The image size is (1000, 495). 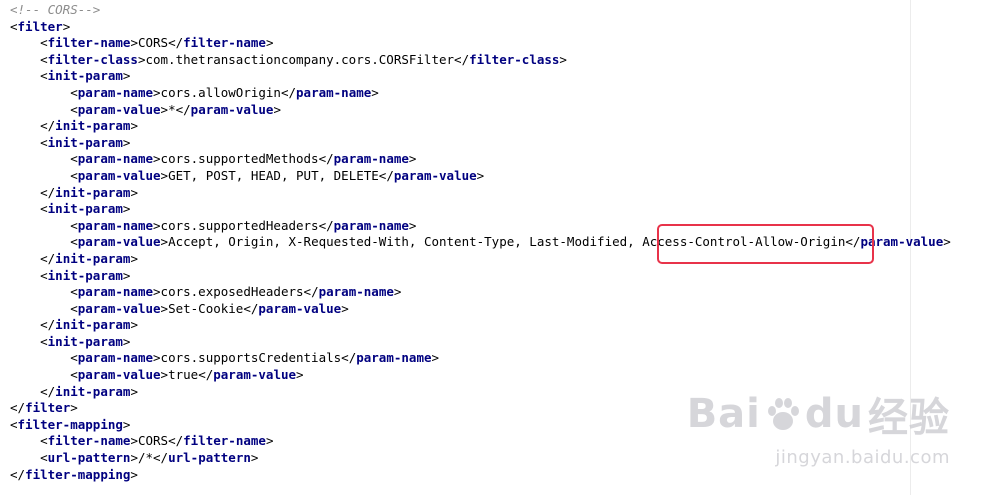 I want to click on watermark-brand-suffix: du, so click(x=834, y=414).